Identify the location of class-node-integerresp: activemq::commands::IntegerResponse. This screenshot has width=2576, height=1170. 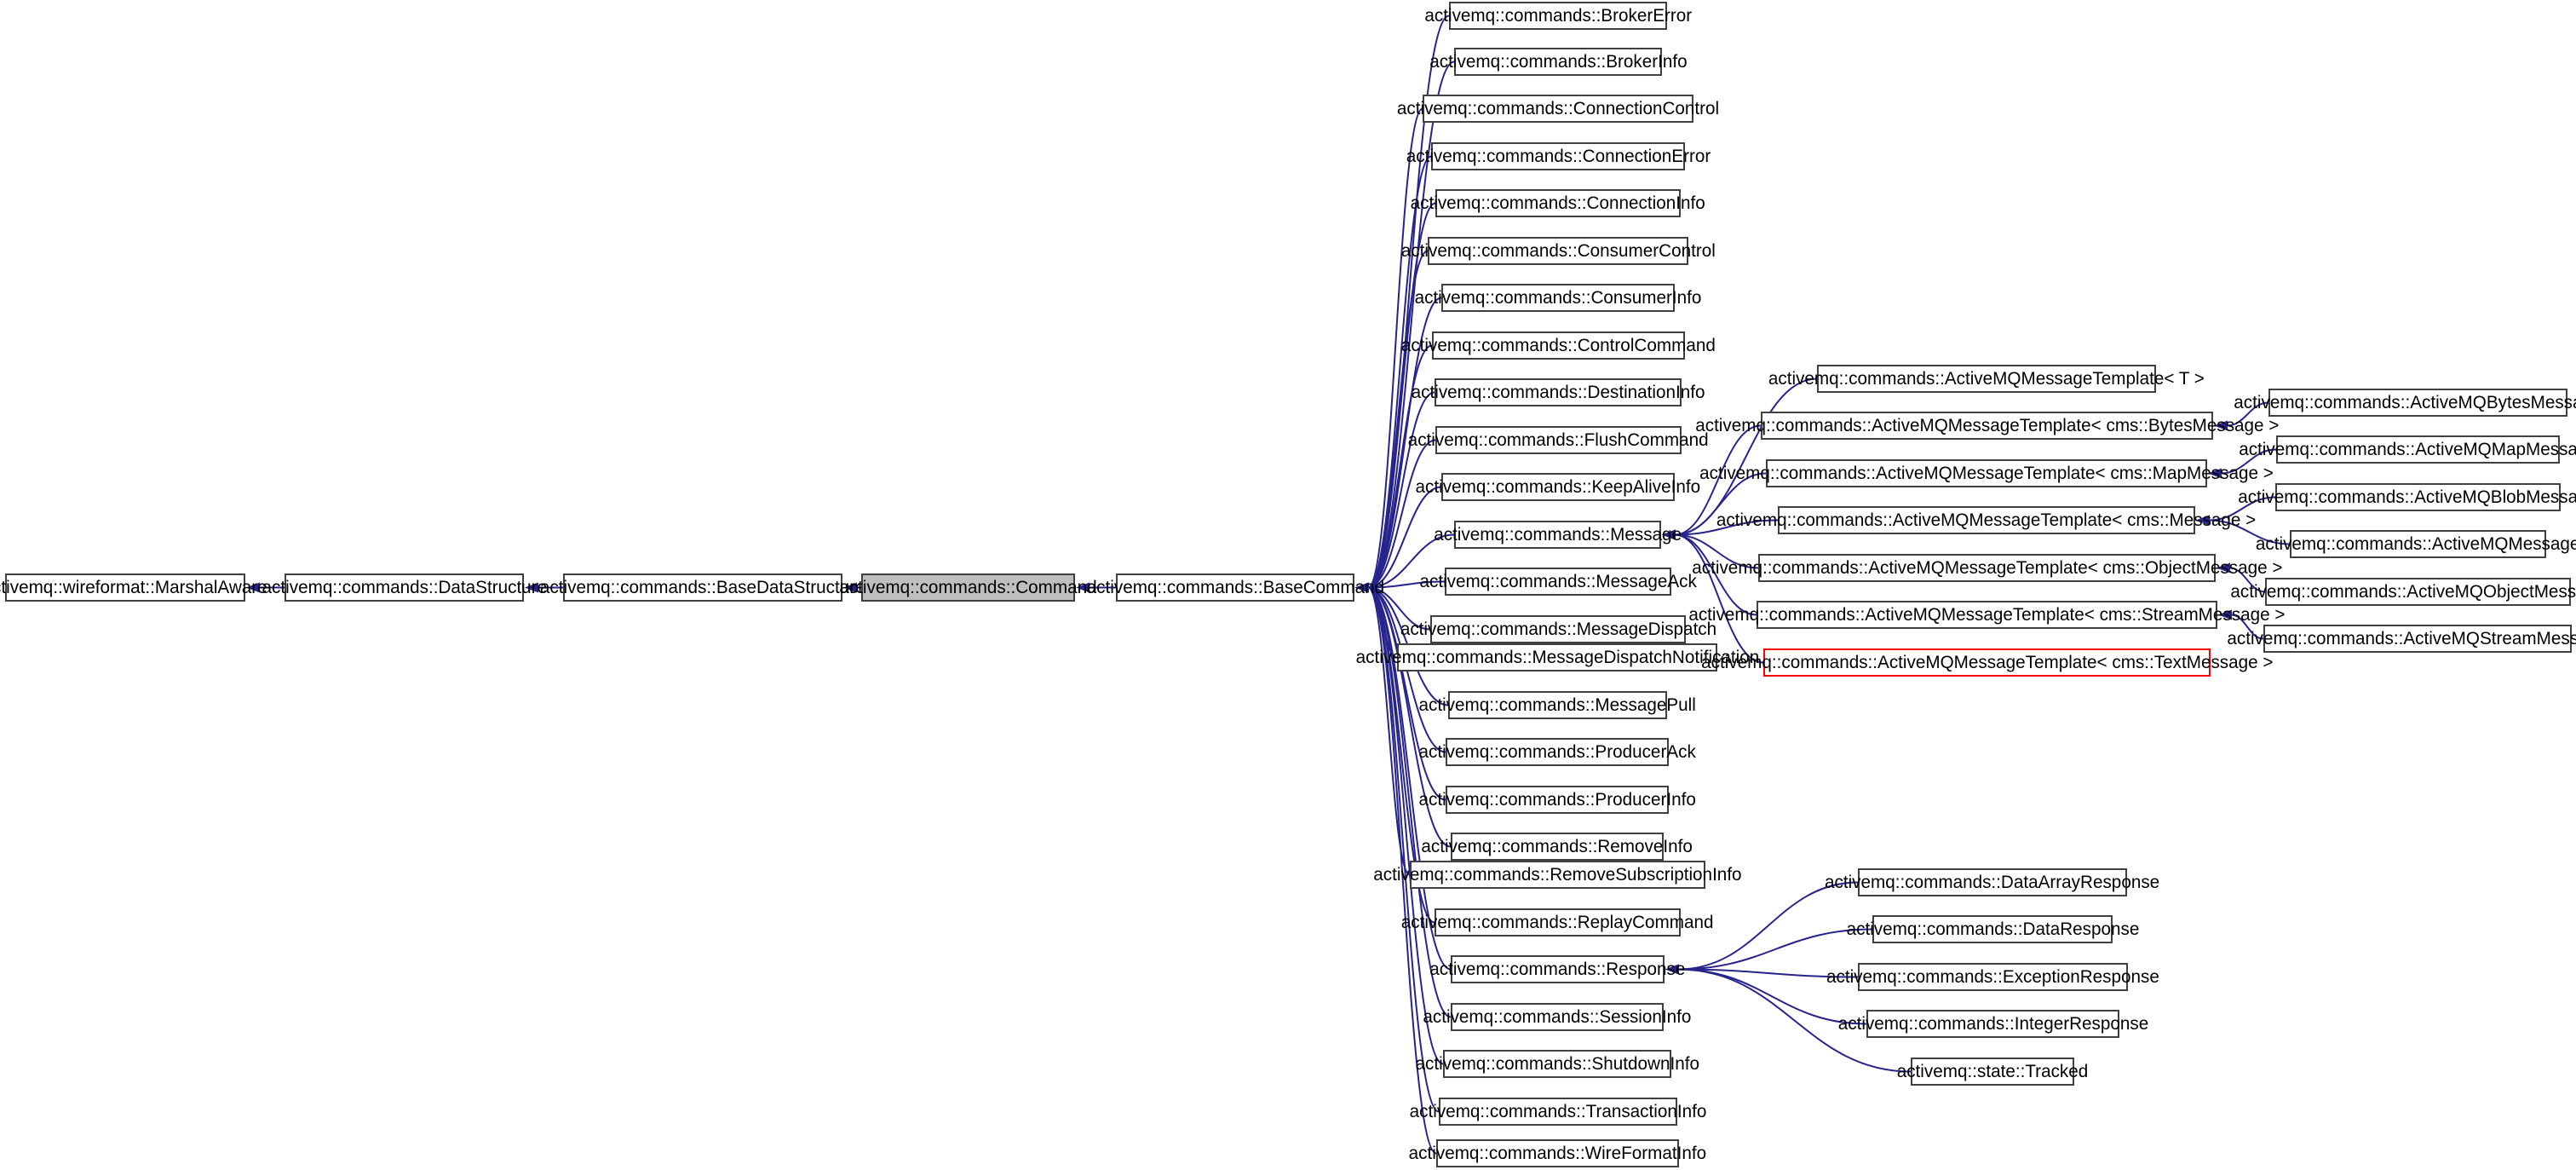
(1993, 1024).